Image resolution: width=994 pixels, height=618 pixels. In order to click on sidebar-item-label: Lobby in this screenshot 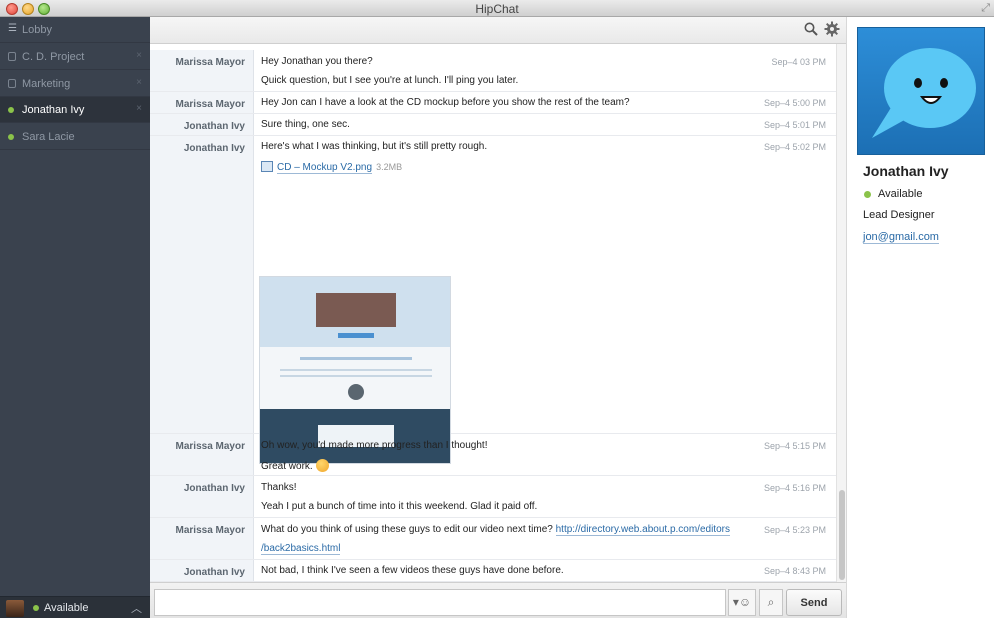, I will do `click(37, 30)`.